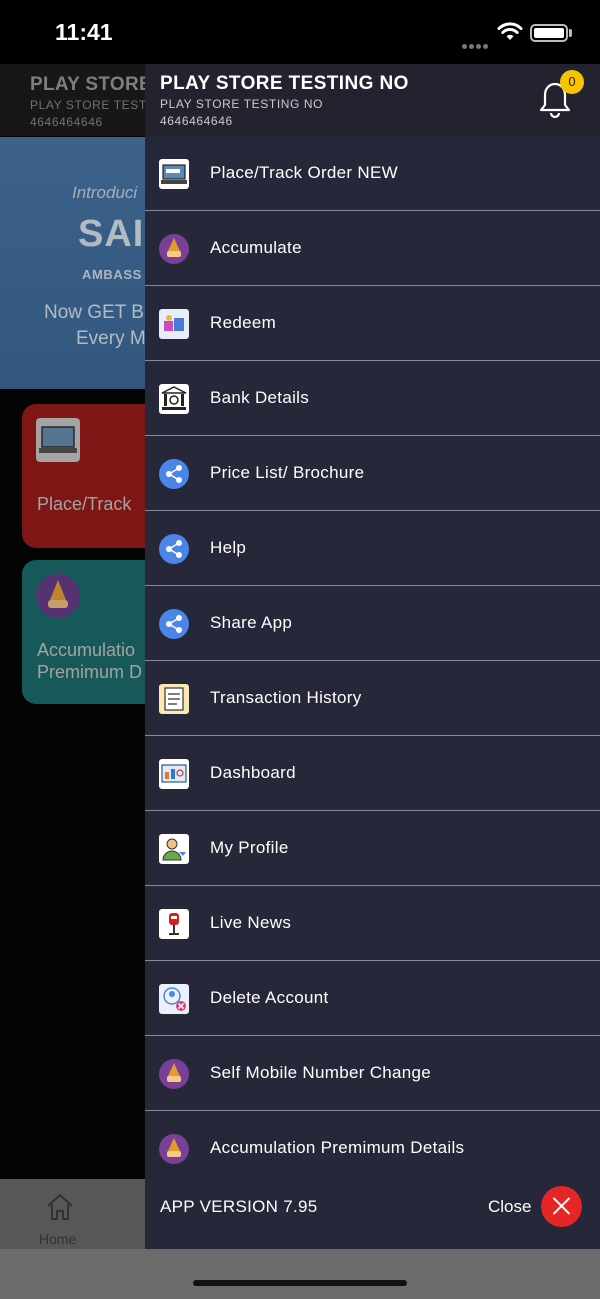 The width and height of the screenshot is (600, 1299). What do you see at coordinates (372, 698) in the screenshot?
I see `menu-item-transaction-history: Transaction History` at bounding box center [372, 698].